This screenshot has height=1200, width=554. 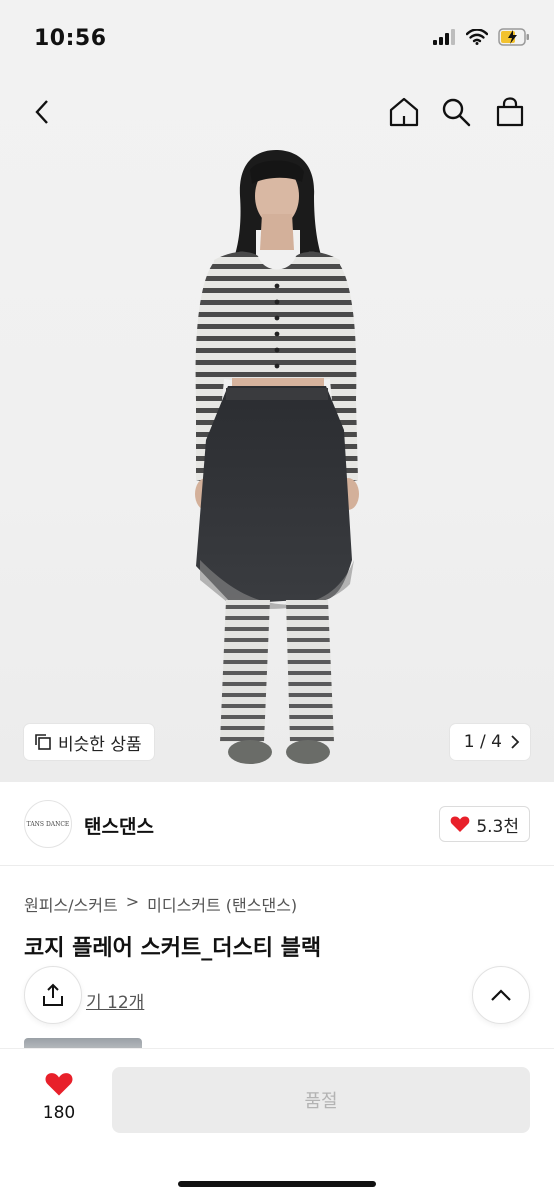 I want to click on shopping-bag-icon, so click(x=510, y=112).